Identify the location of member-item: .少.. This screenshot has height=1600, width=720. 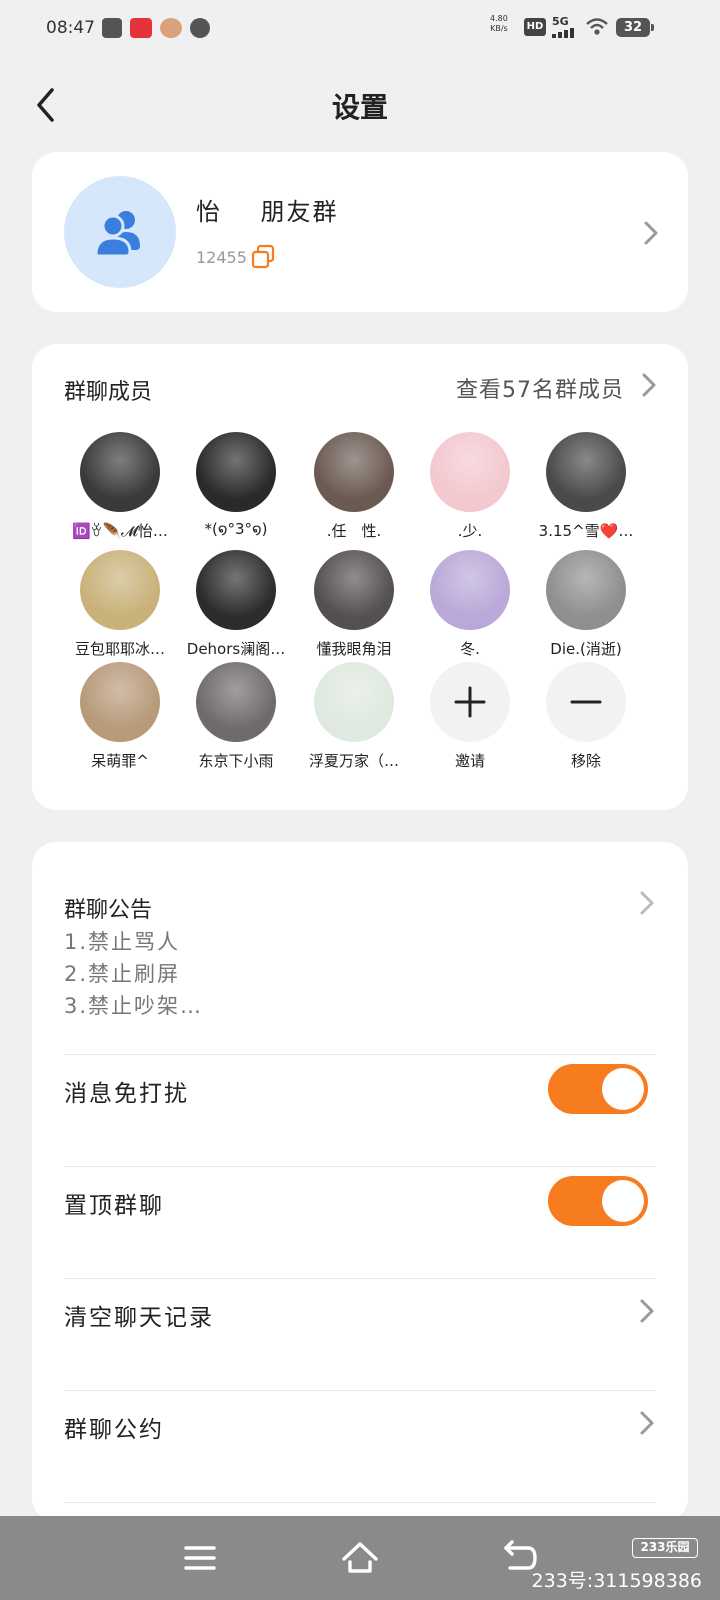
(470, 492).